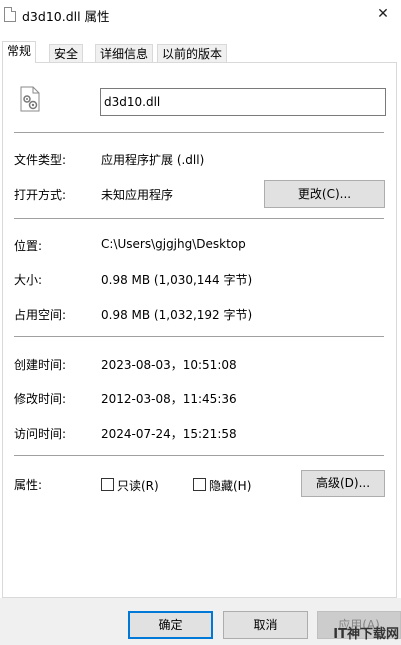 The width and height of the screenshot is (401, 645). I want to click on tab-bar: 常规 安全 详细信息 以前的版本, so click(200, 52).